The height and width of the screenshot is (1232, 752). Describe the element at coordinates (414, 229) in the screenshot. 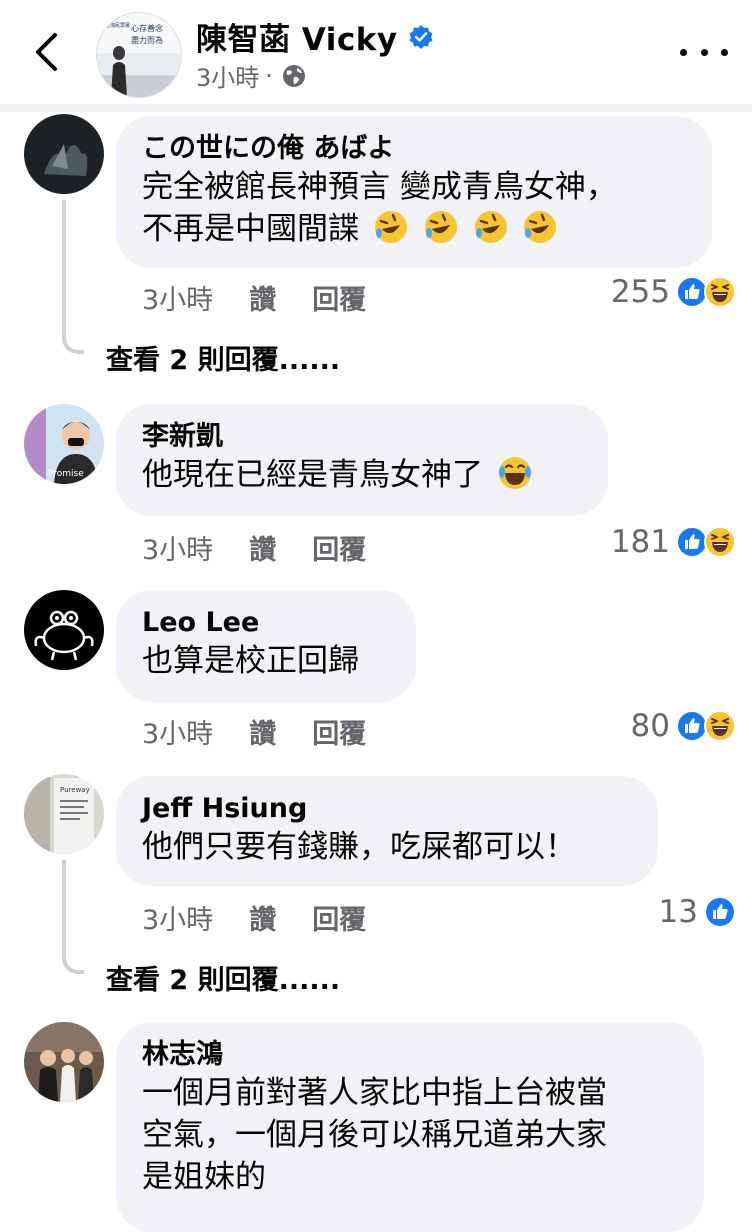

I see `comment-text-line: 不再是中國間諜` at that location.